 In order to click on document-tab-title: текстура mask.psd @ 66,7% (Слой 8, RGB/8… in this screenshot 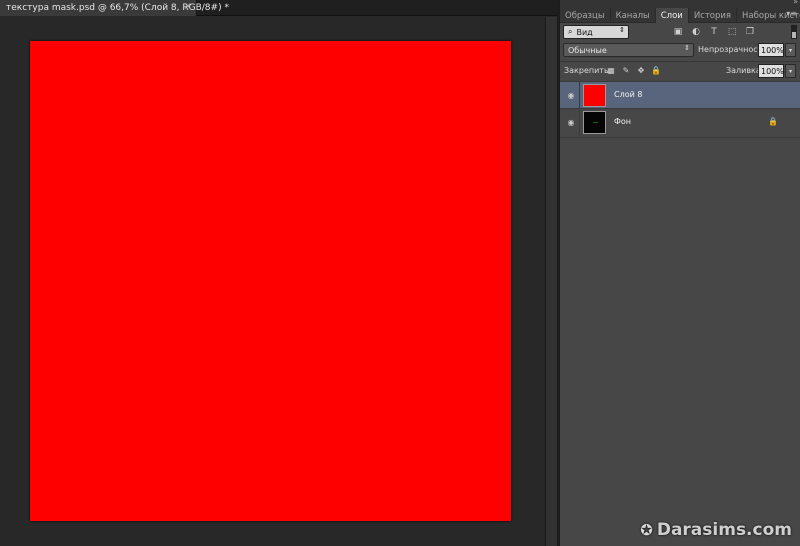, I will do `click(117, 8)`.